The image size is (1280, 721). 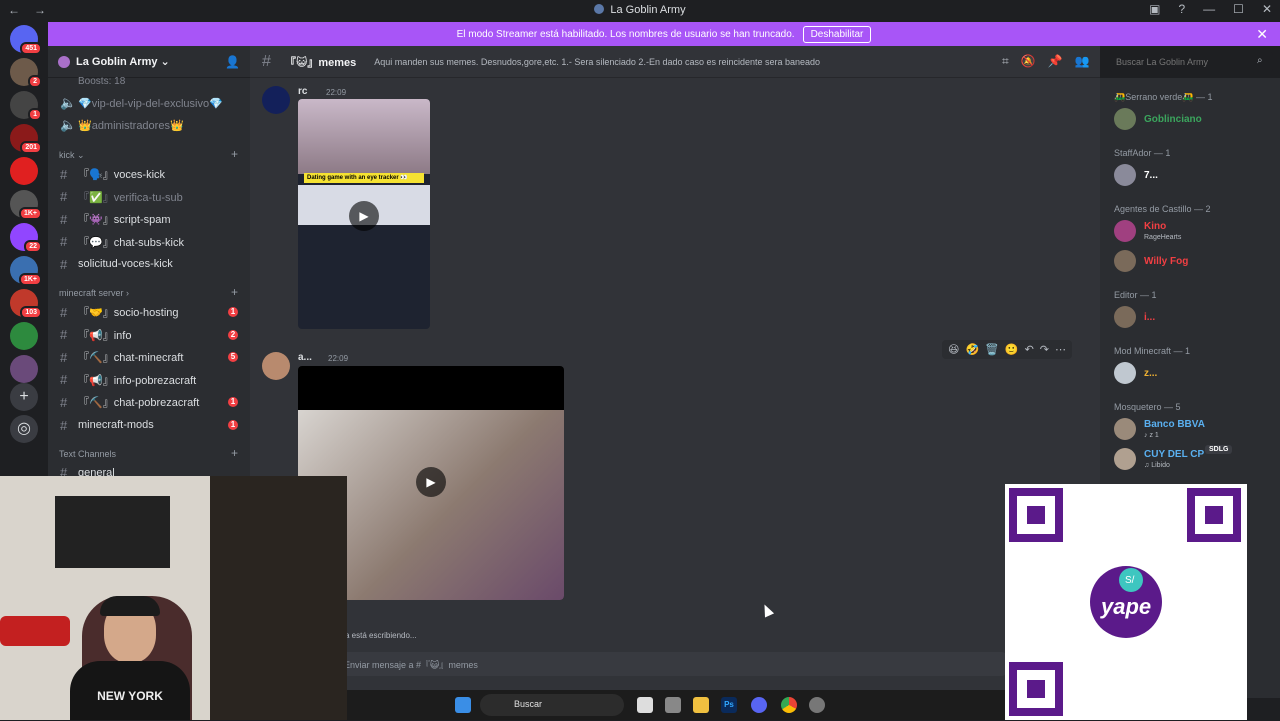 What do you see at coordinates (817, 705) in the screenshot?
I see `settings-icon` at bounding box center [817, 705].